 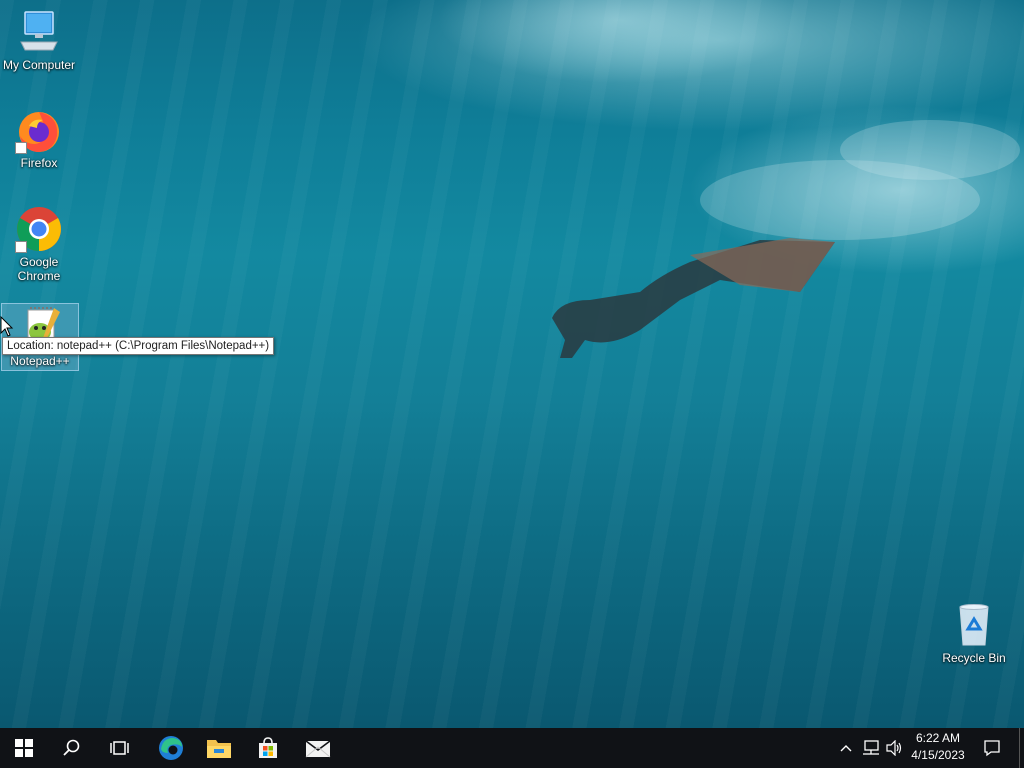 I want to click on recycle-bin-icon, so click(x=974, y=625).